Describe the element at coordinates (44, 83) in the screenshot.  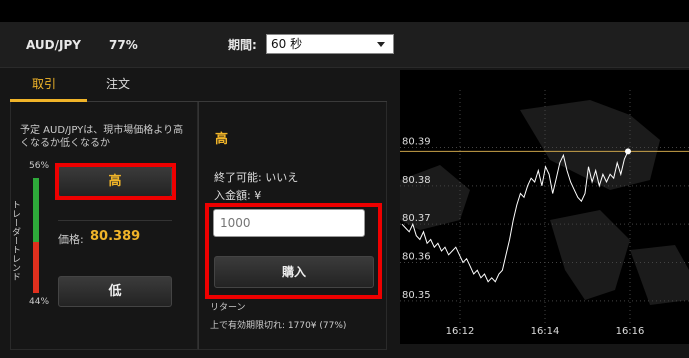
I see `tab-trade: 取引` at that location.